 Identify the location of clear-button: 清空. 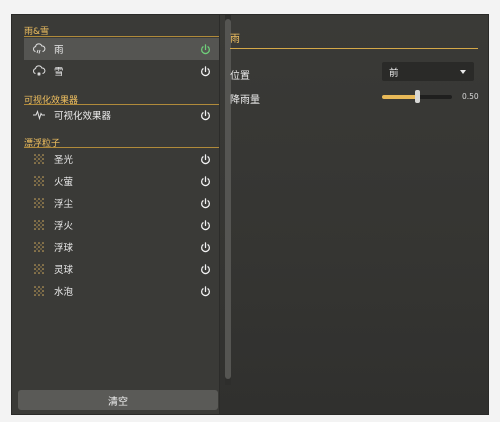
(118, 400).